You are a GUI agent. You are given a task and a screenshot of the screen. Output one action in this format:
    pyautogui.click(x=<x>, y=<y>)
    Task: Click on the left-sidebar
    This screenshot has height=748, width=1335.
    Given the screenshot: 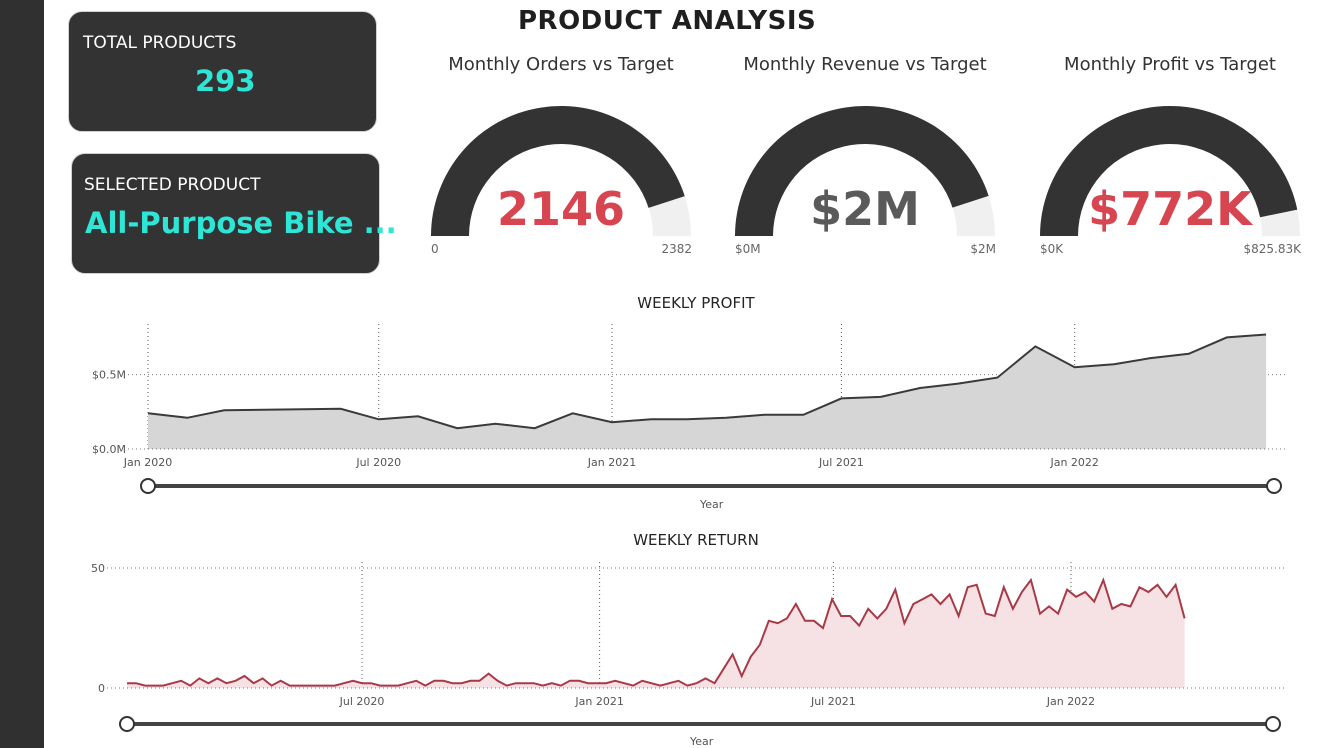 What is the action you would take?
    pyautogui.click(x=22, y=374)
    